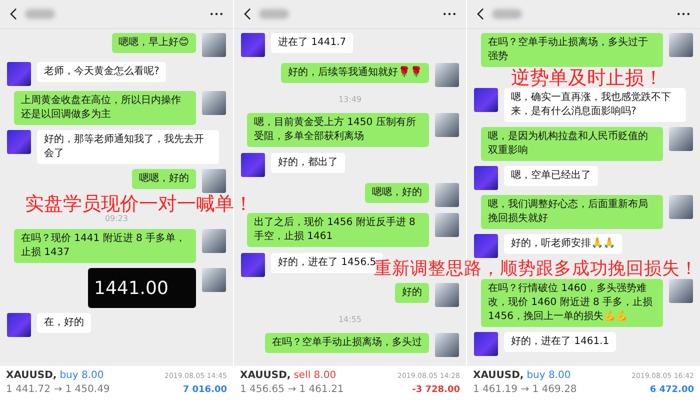  I want to click on profit-value: 6 472.00, so click(672, 390).